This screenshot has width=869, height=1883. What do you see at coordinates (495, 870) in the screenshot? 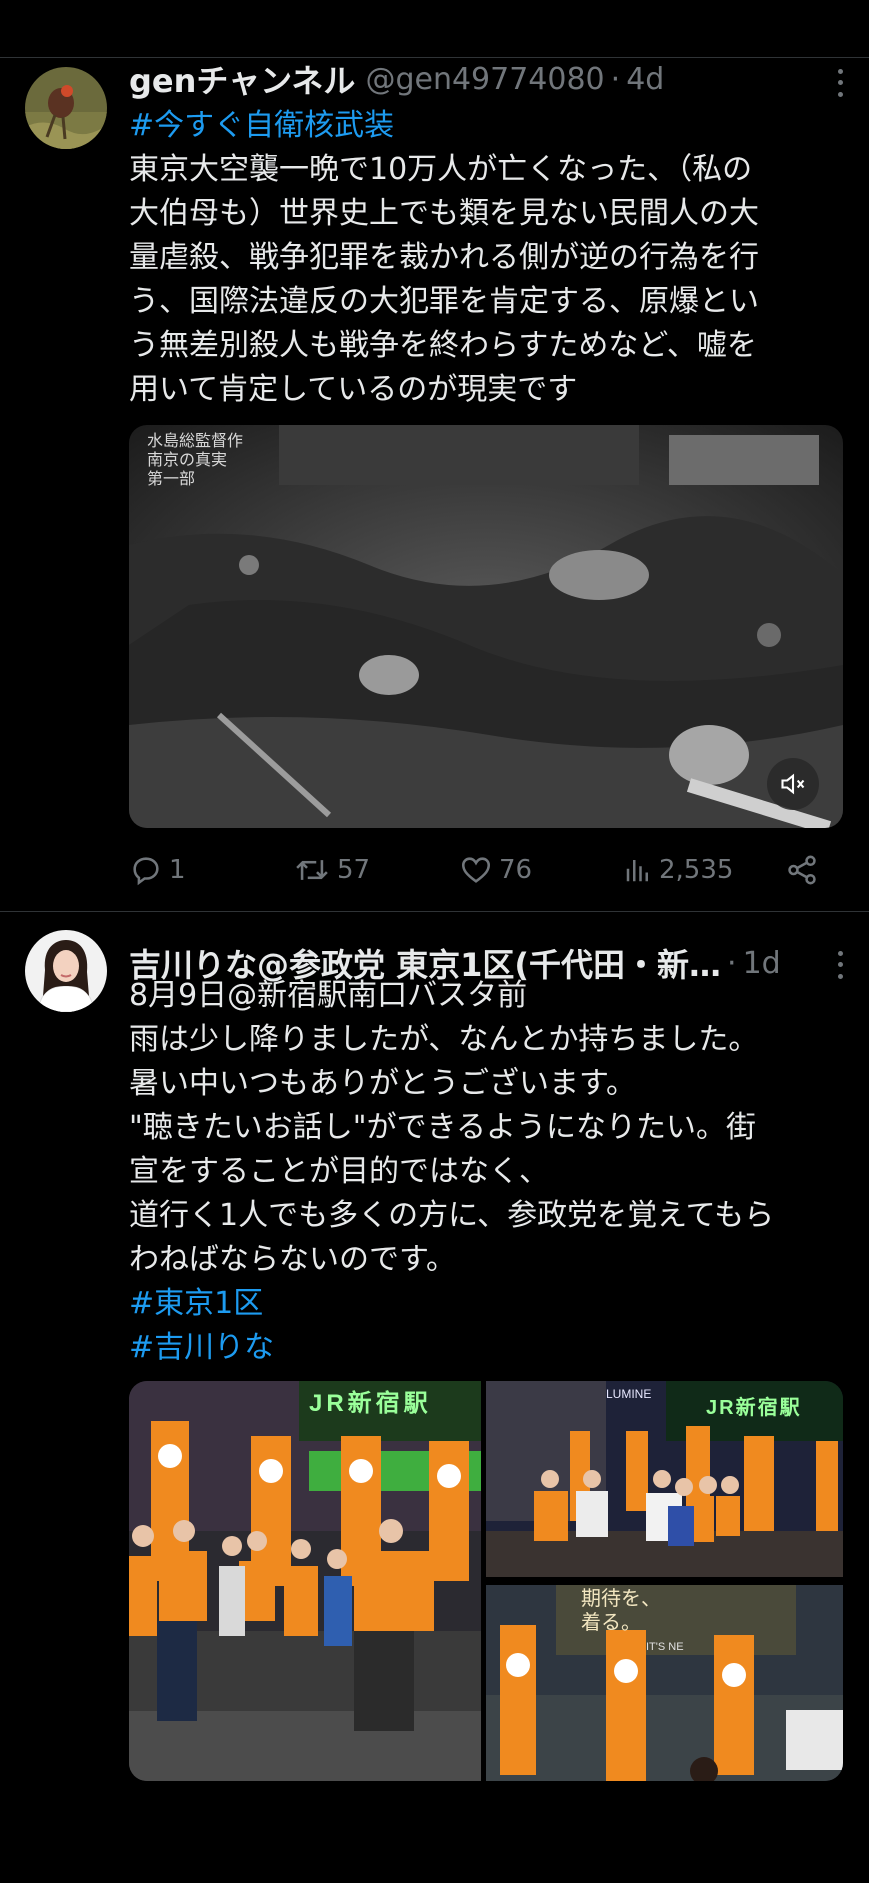
I see `like-button: 76` at bounding box center [495, 870].